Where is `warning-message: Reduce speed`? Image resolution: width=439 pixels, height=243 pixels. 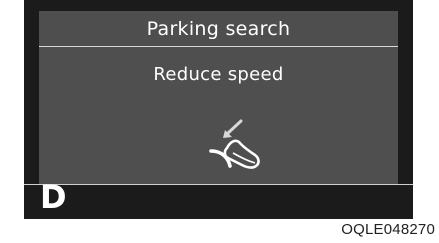 warning-message: Reduce speed is located at coordinates (218, 74).